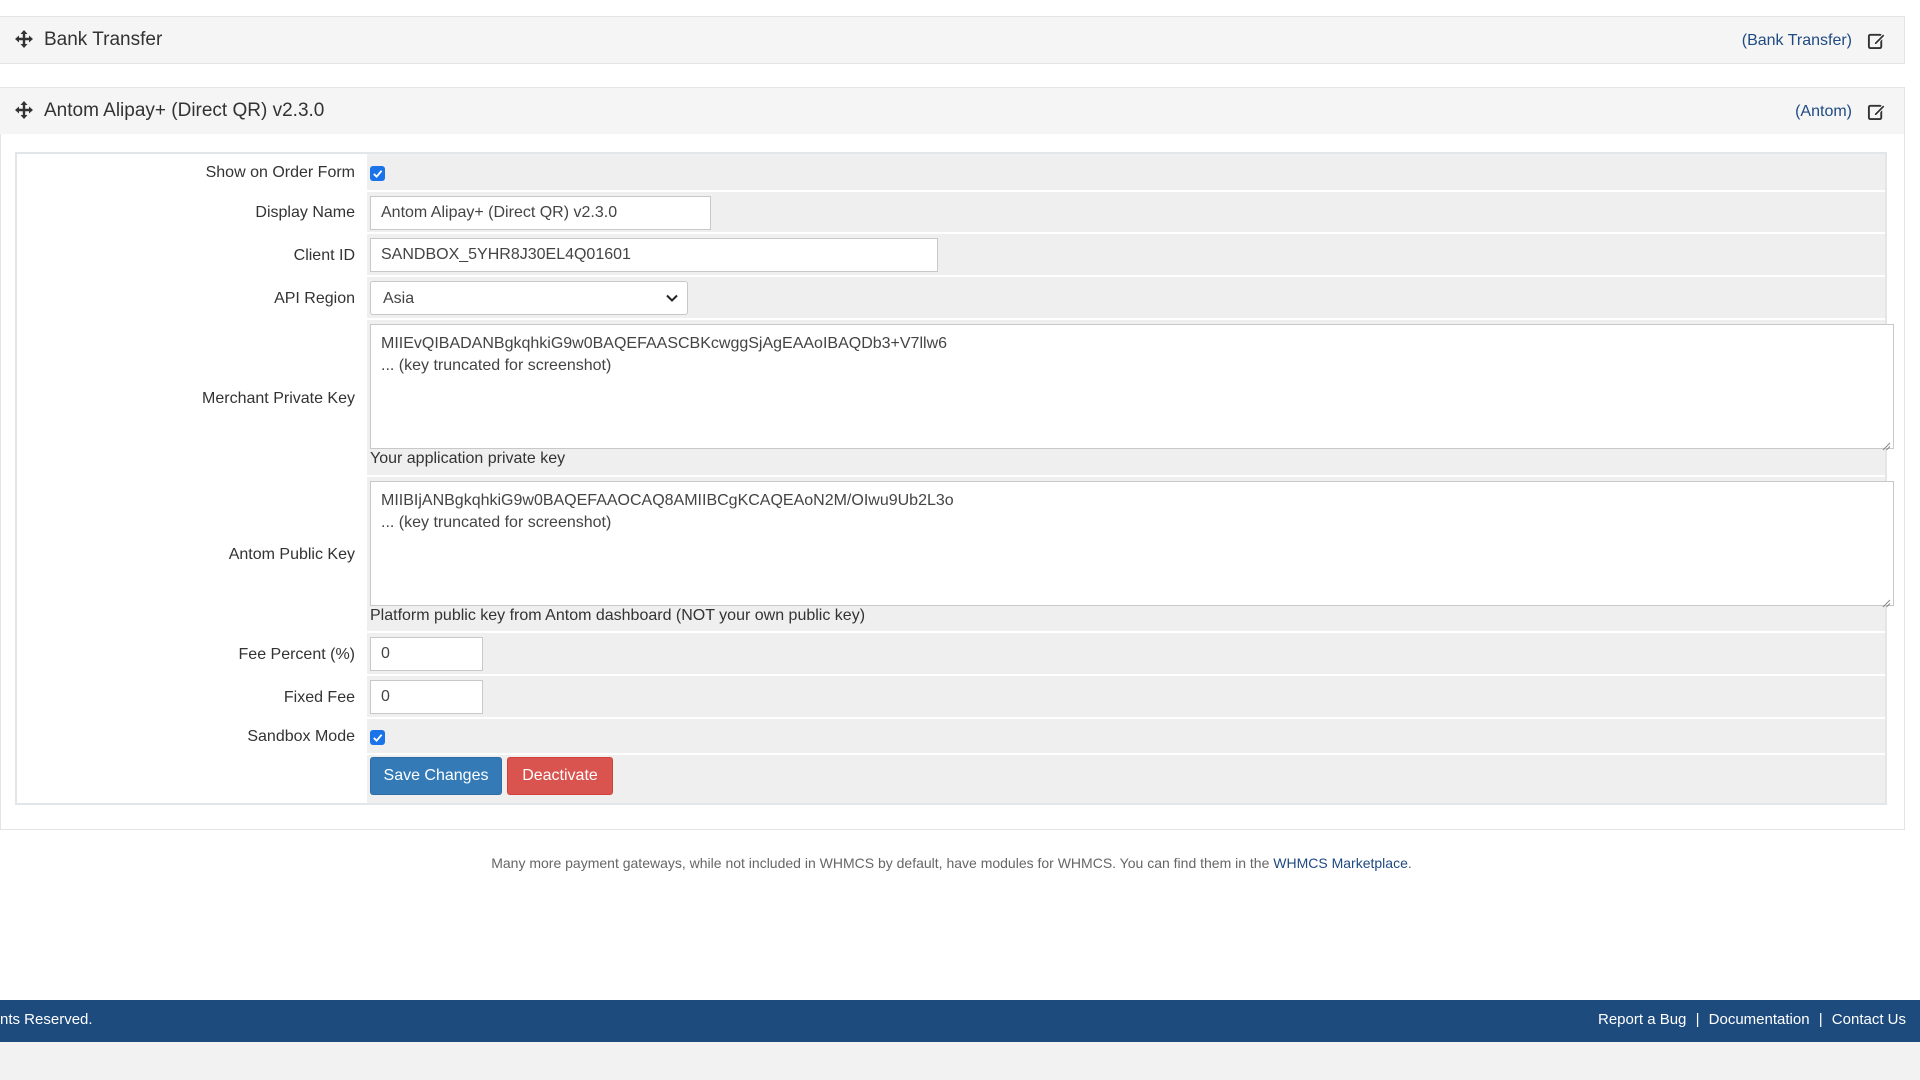  I want to click on field-label: Antom Public Key, so click(186, 555).